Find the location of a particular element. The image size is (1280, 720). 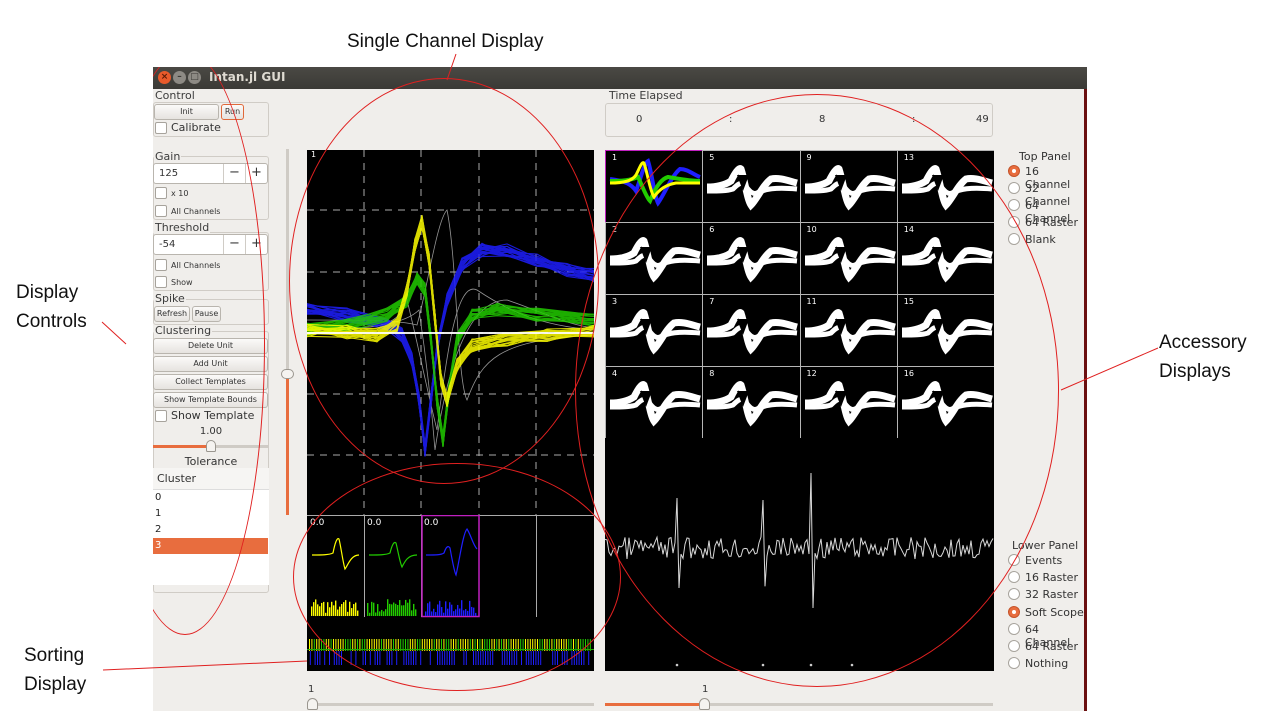

callout-single-channel-display: Single Channel Display is located at coordinates (445, 41).